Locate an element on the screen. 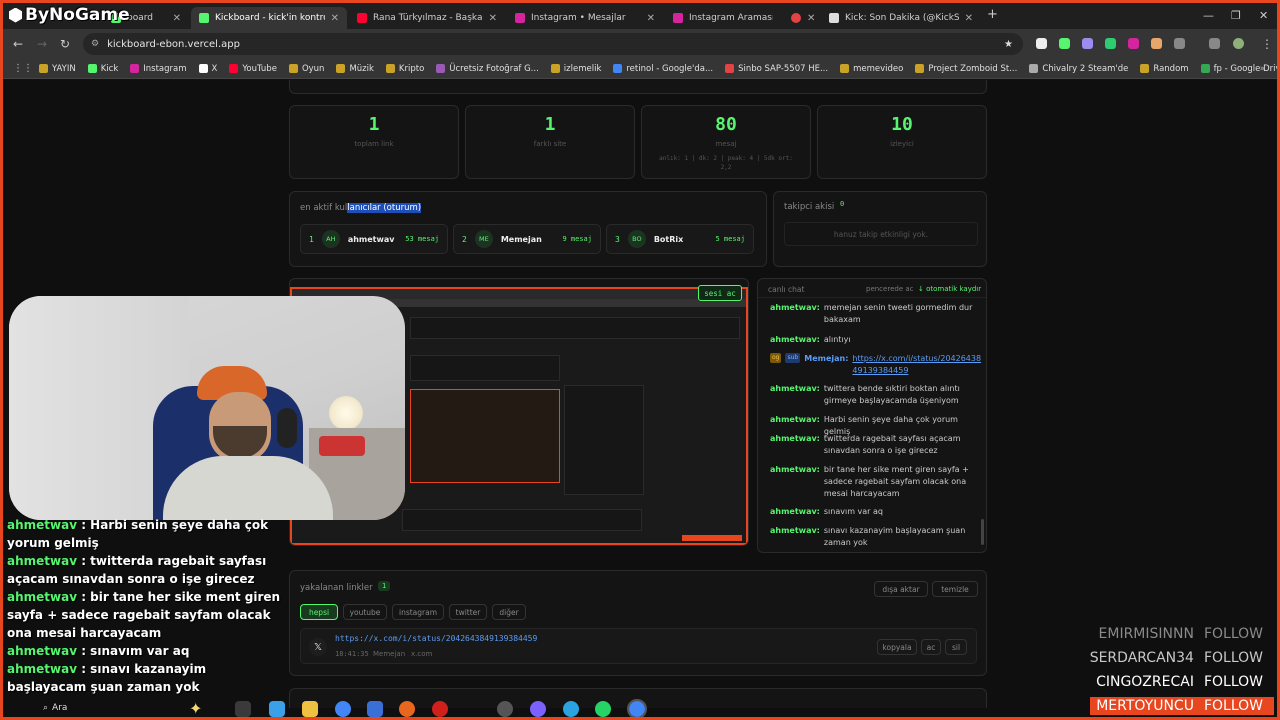  firefox-icon is located at coordinates (407, 709).